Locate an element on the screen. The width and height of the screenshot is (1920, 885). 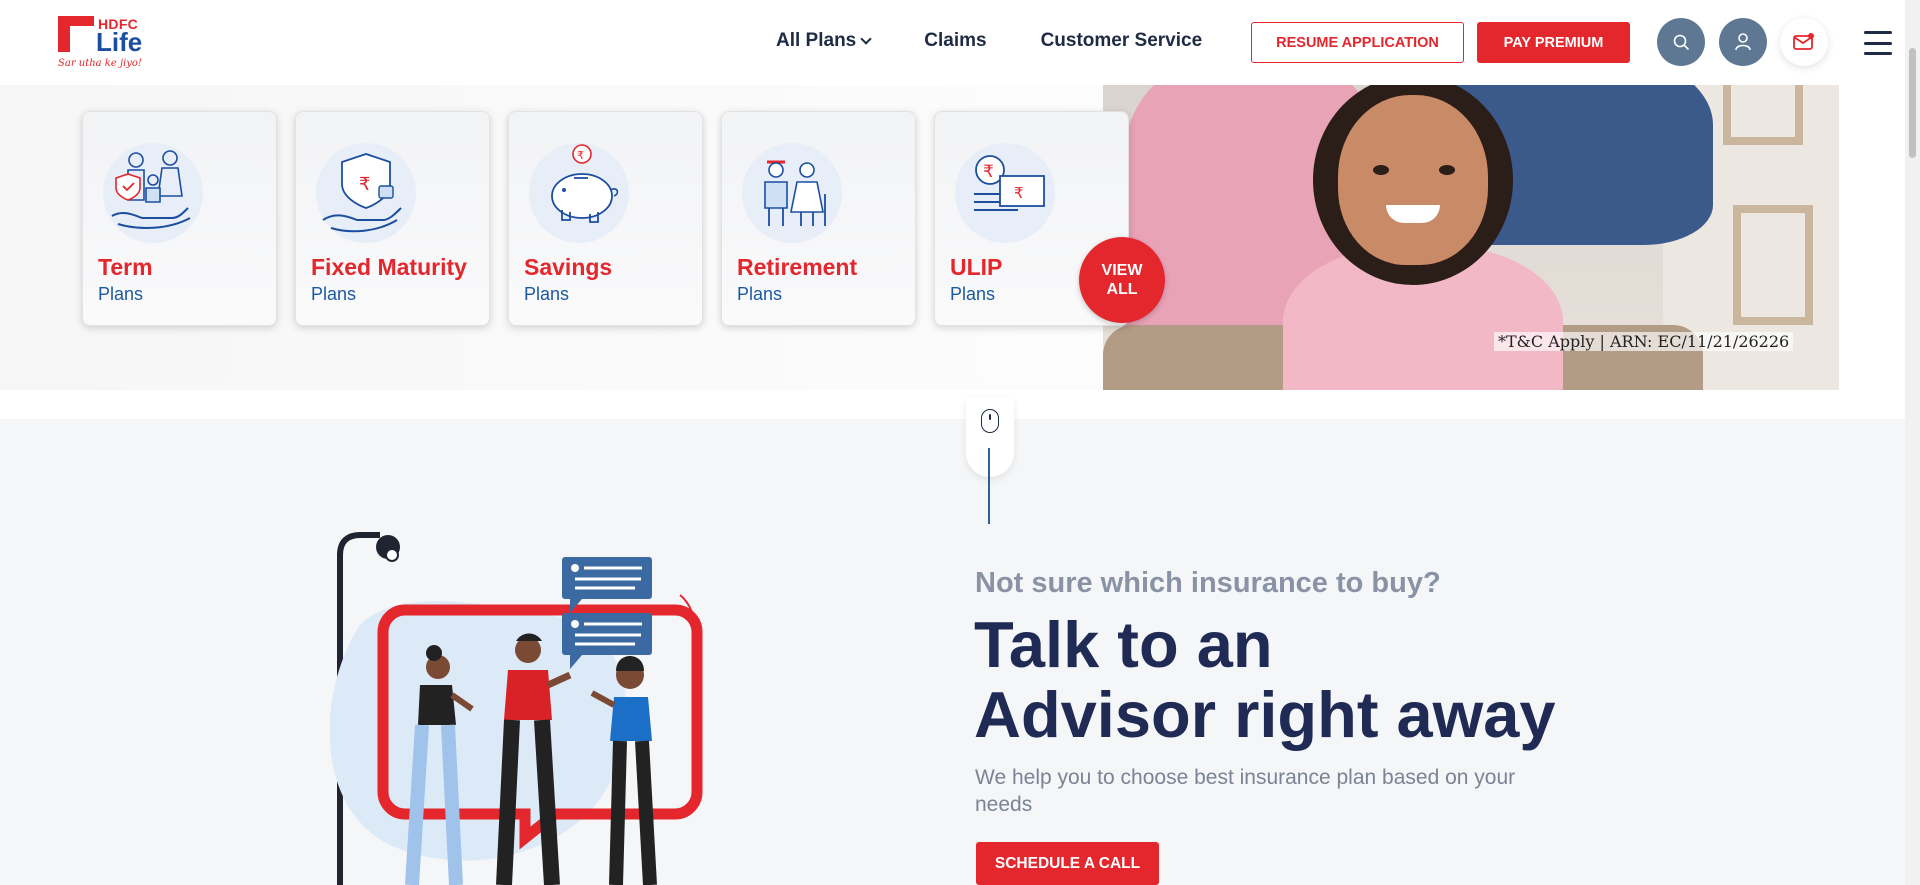
logo-mark is located at coordinates (76, 34).